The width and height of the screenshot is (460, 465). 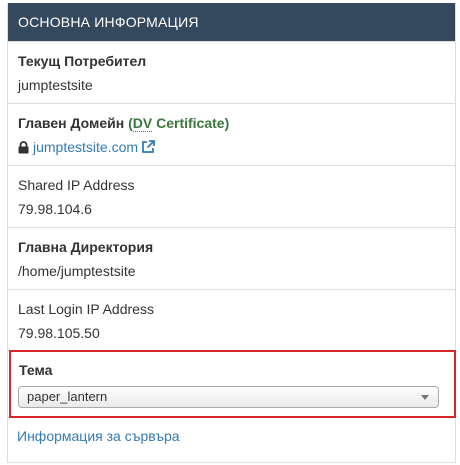 What do you see at coordinates (231, 148) in the screenshot?
I see `main-domain-value: jumptestsite.com` at bounding box center [231, 148].